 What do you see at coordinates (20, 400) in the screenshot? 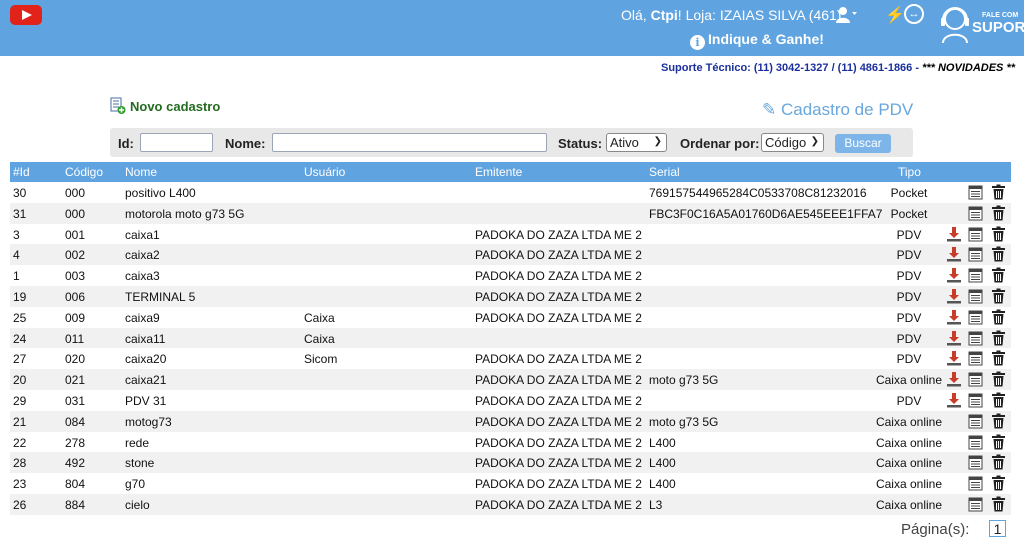
I see `cell-id: 29` at bounding box center [20, 400].